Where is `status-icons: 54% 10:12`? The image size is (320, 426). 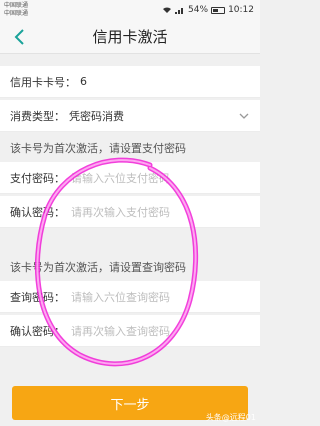 status-icons: 54% 10:12 is located at coordinates (208, 10).